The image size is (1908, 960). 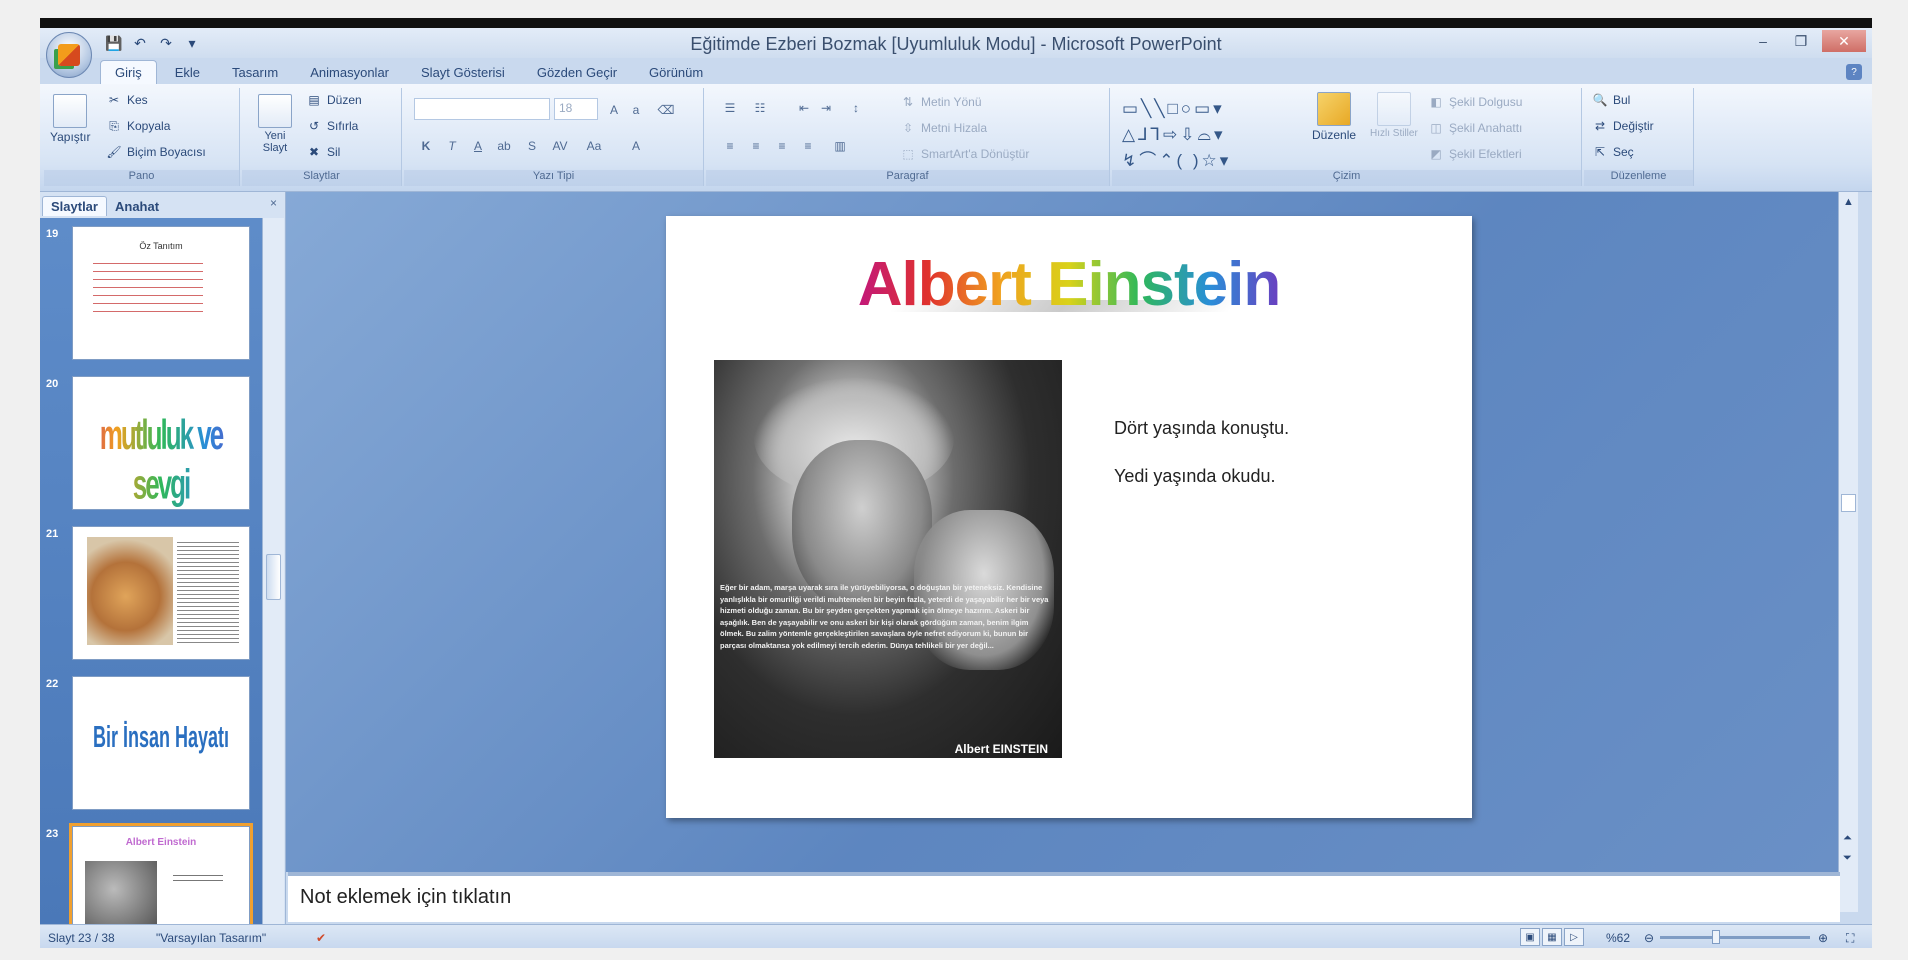 I want to click on font-name-box, so click(x=482, y=109).